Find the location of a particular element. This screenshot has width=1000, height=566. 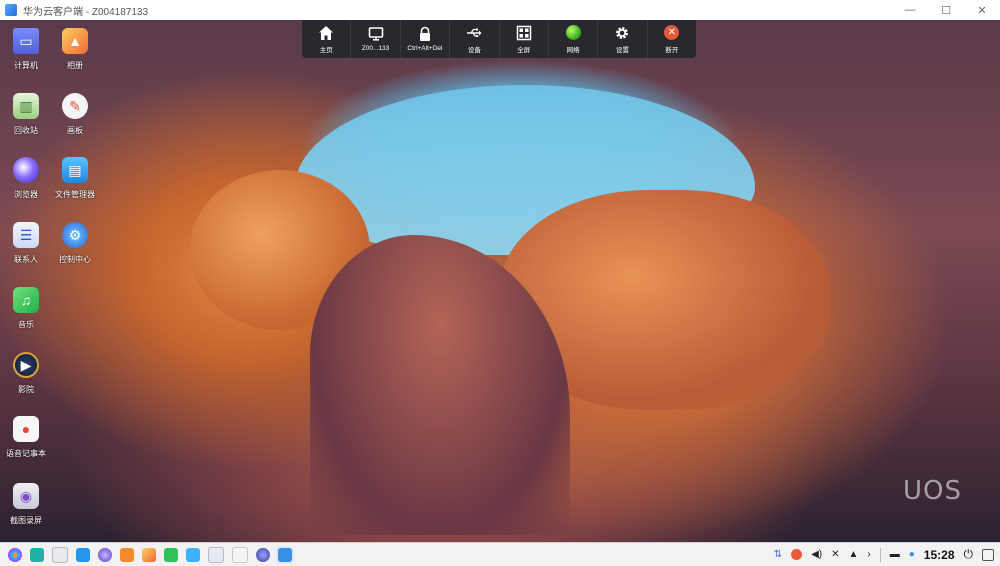

browser-icon is located at coordinates (26, 170).